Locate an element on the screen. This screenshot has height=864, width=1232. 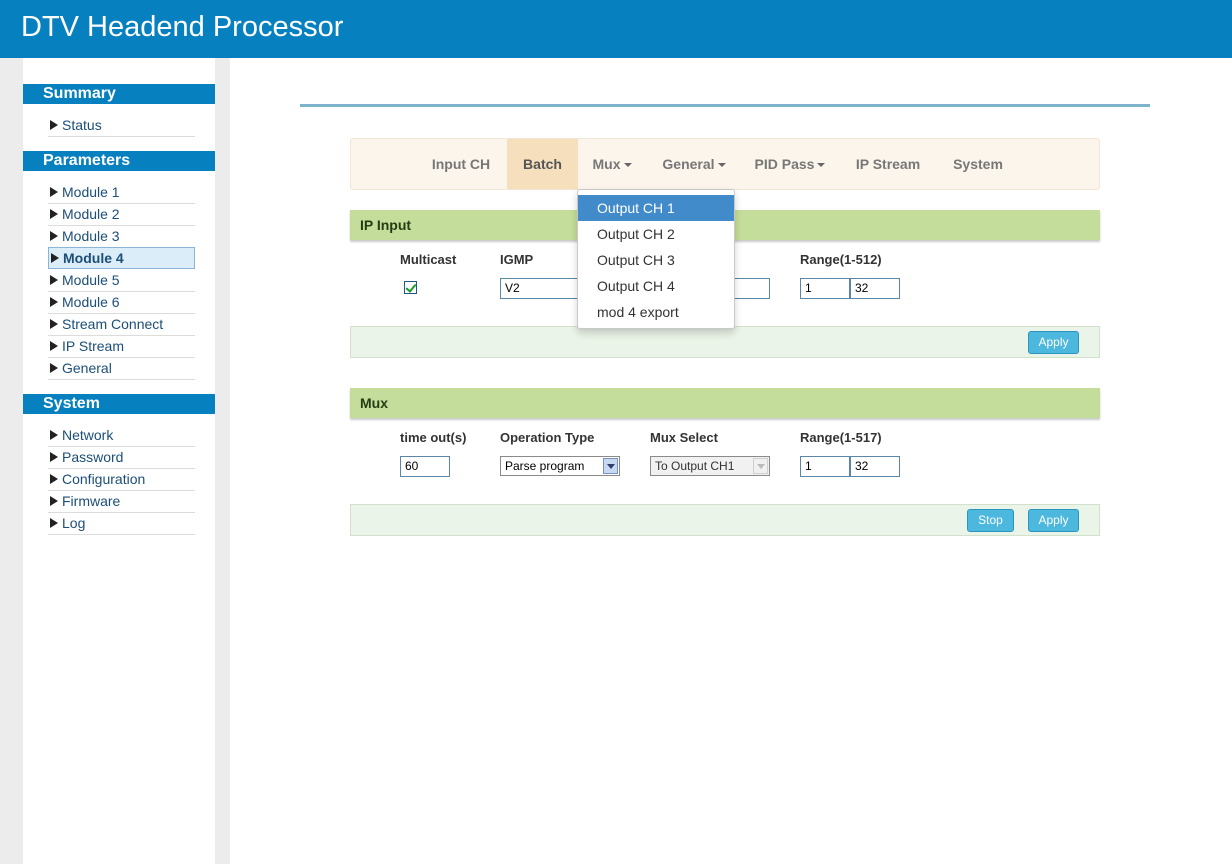
menu-item-output-ch-2: Output CH 2 is located at coordinates (656, 234).